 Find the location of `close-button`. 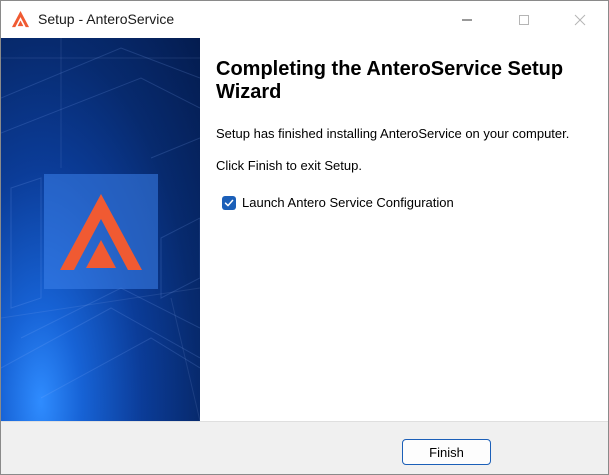

close-button is located at coordinates (580, 19).